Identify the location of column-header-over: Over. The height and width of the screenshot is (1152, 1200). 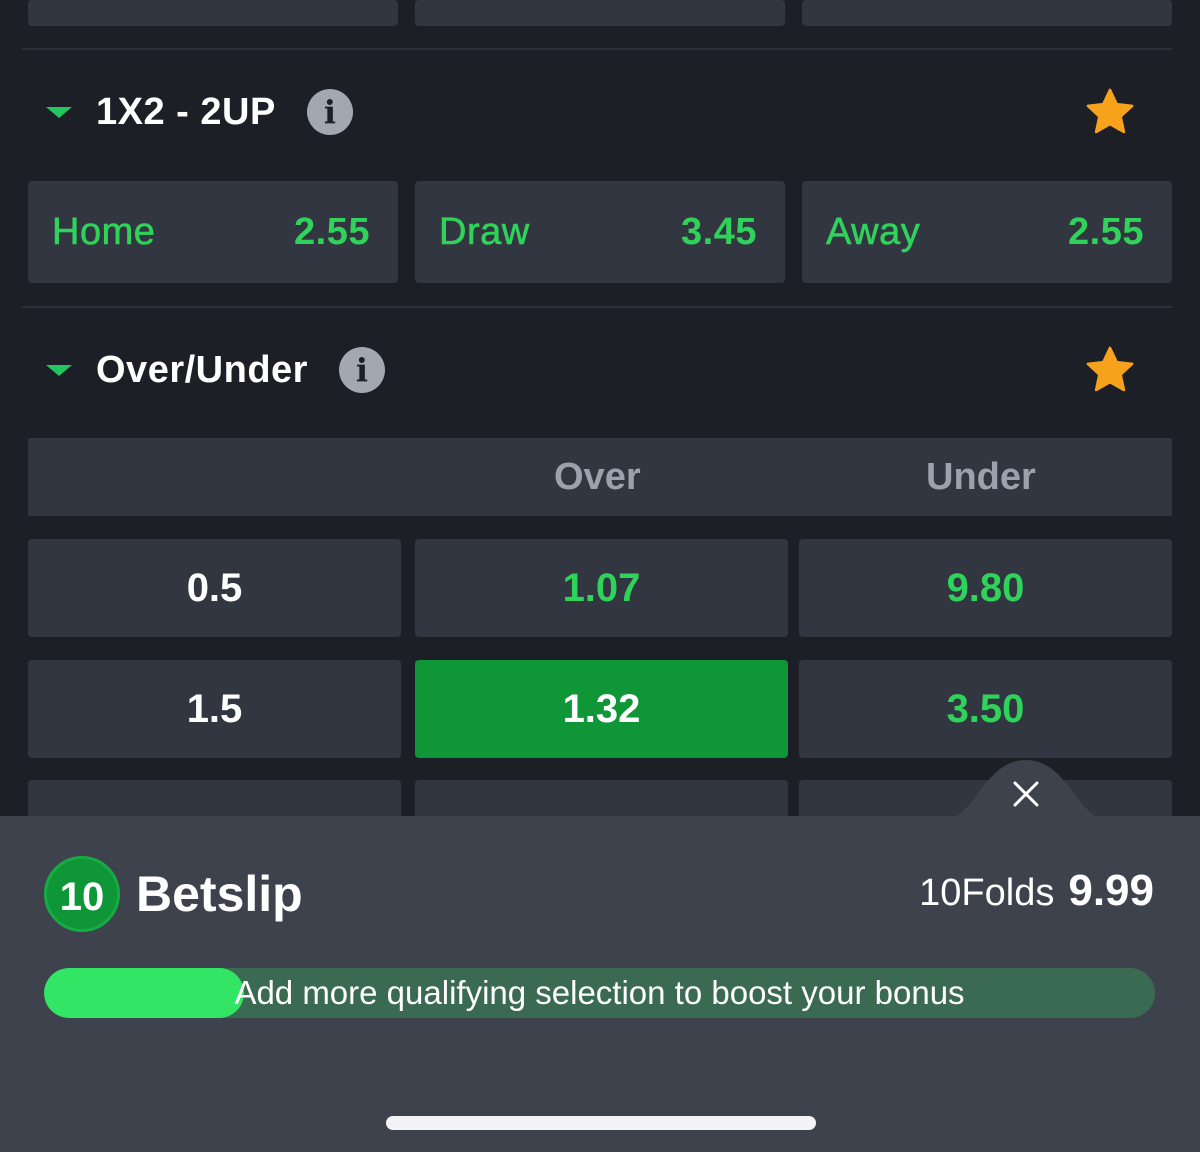
(597, 477).